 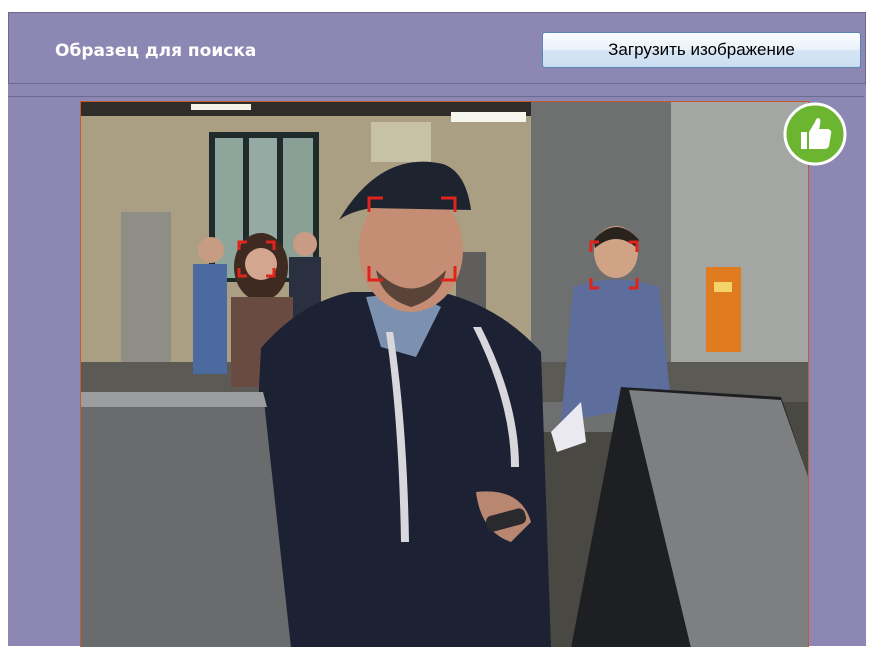 What do you see at coordinates (701, 50) in the screenshot?
I see `upload-image-button: Загрузить изображение` at bounding box center [701, 50].